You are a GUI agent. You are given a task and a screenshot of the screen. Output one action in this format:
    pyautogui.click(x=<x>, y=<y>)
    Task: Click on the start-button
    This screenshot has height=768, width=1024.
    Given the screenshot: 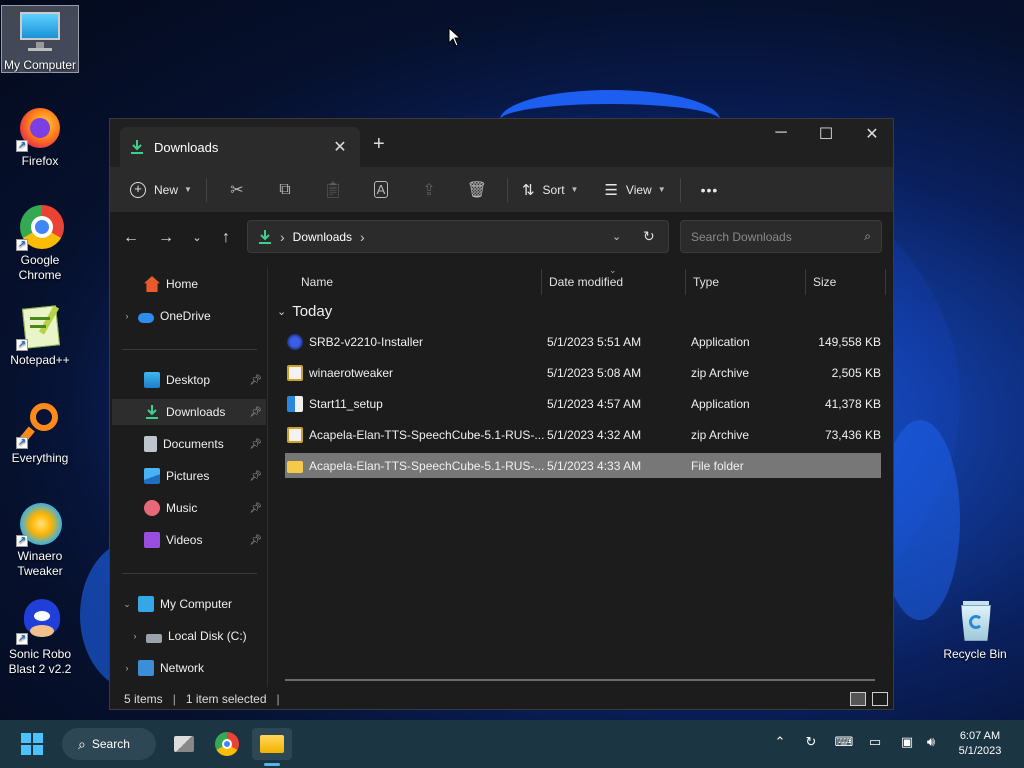 What is the action you would take?
    pyautogui.click(x=32, y=744)
    